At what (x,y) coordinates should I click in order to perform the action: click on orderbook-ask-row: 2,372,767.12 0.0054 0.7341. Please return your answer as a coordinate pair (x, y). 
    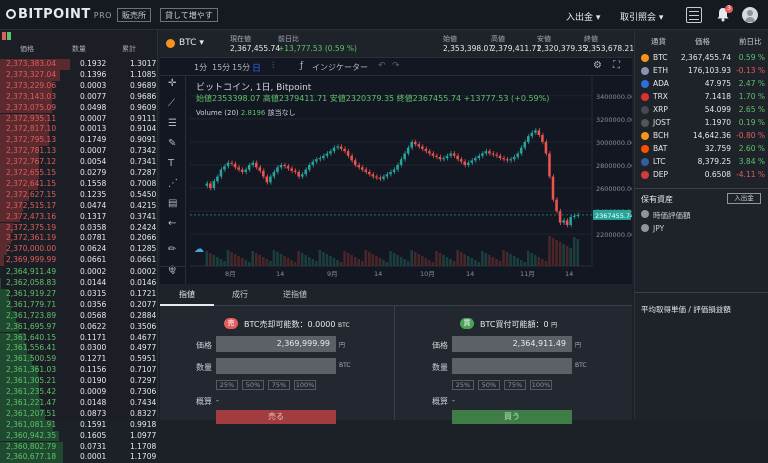
    Looking at the image, I should click on (79, 162).